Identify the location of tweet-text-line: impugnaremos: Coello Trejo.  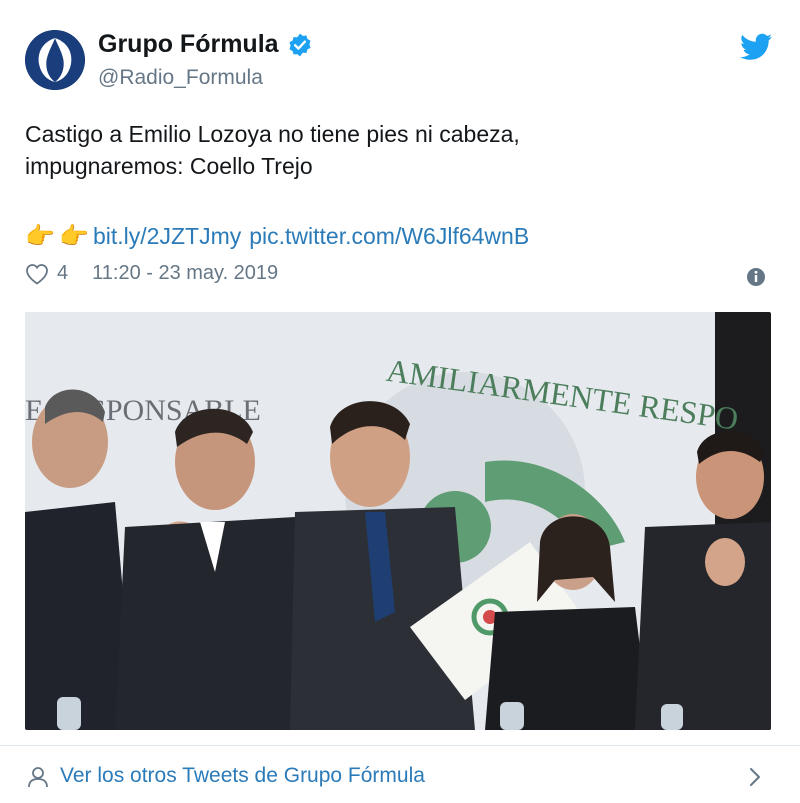
(169, 166).